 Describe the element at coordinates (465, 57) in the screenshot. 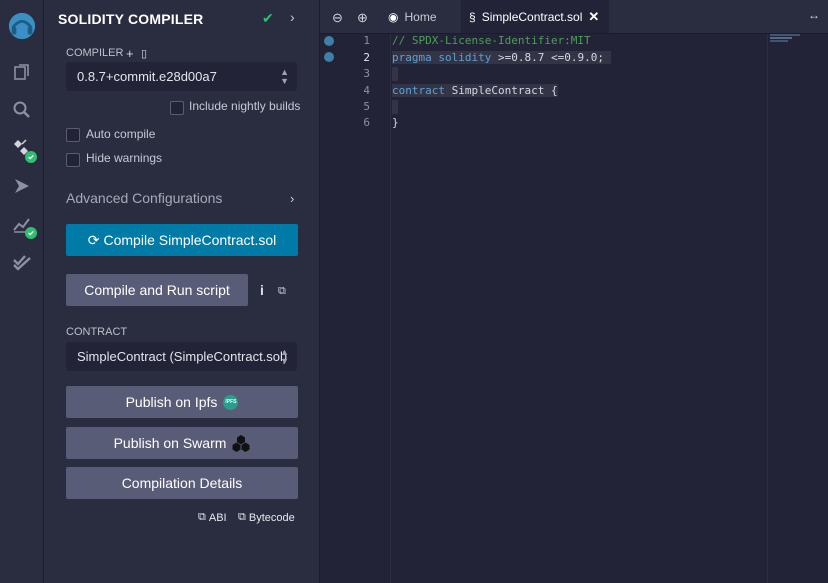

I see `keyword: solidity` at that location.